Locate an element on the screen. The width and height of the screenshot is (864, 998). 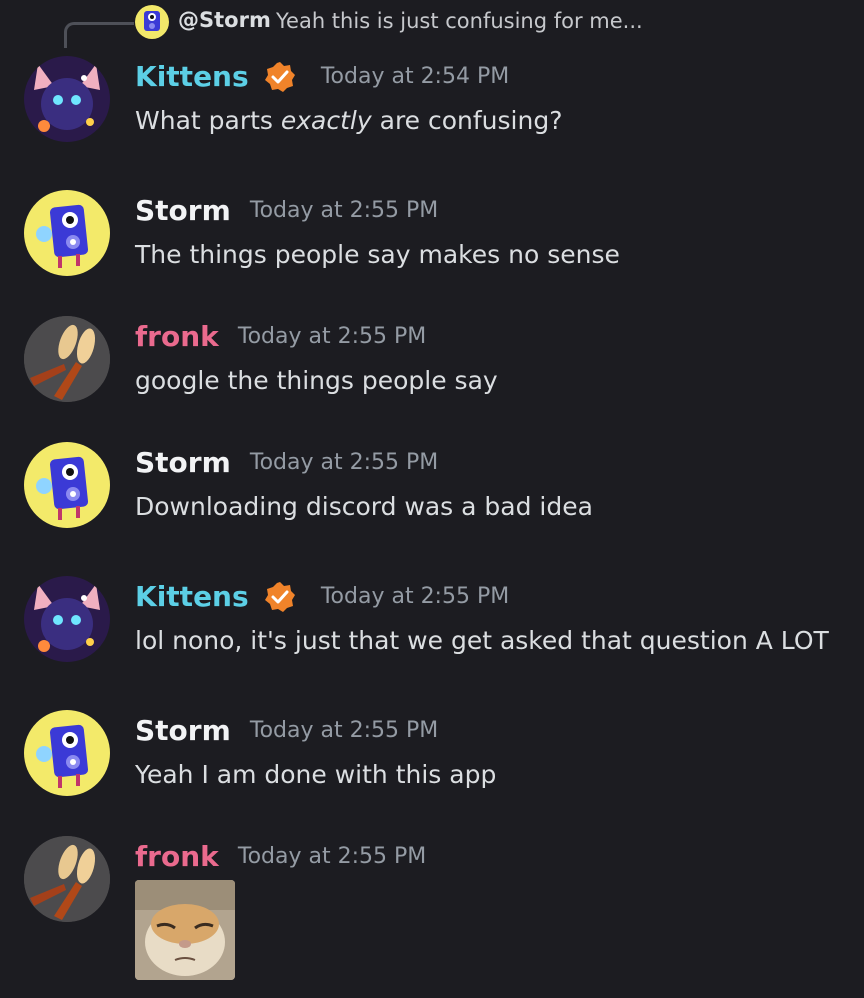
cat-image-icon is located at coordinates (185, 930).